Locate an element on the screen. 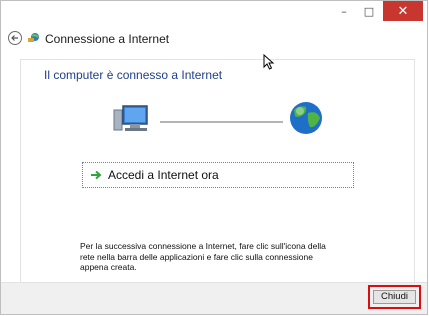 The height and width of the screenshot is (316, 429). navigation-header: Connessione a Internet is located at coordinates (214, 39).